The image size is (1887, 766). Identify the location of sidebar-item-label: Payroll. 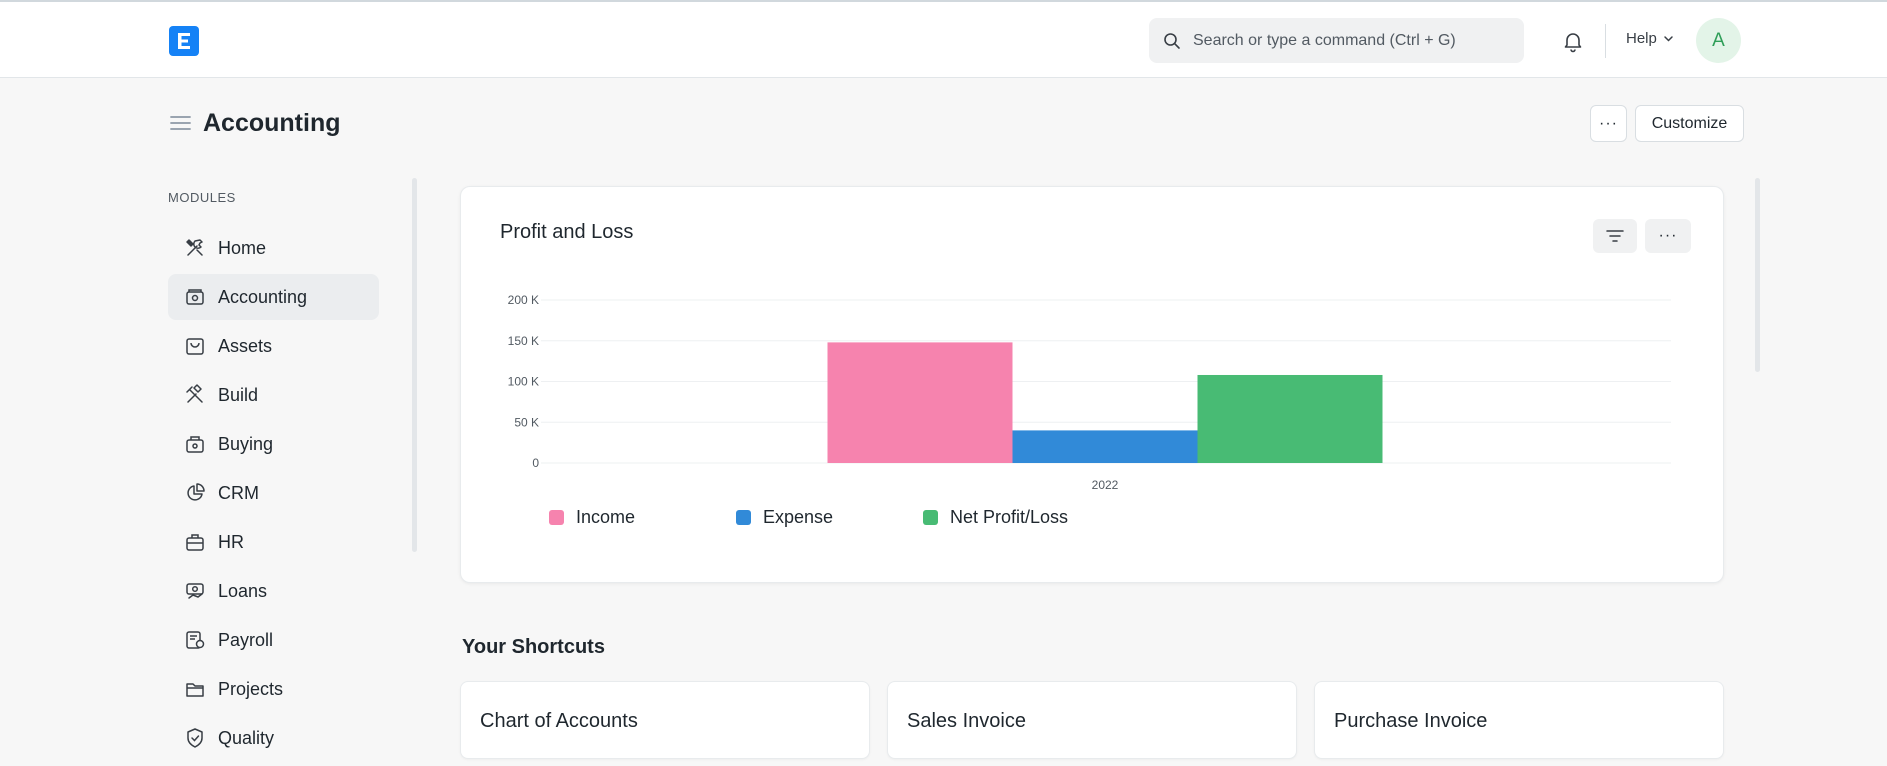
(246, 639).